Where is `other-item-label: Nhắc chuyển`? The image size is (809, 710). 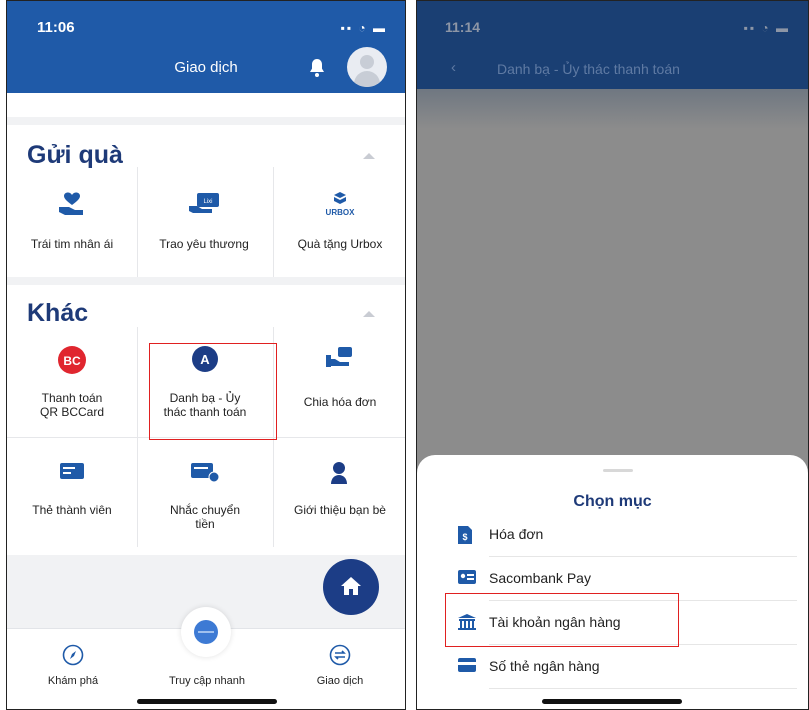
other-item-label: Nhắc chuyển is located at coordinates (205, 510).